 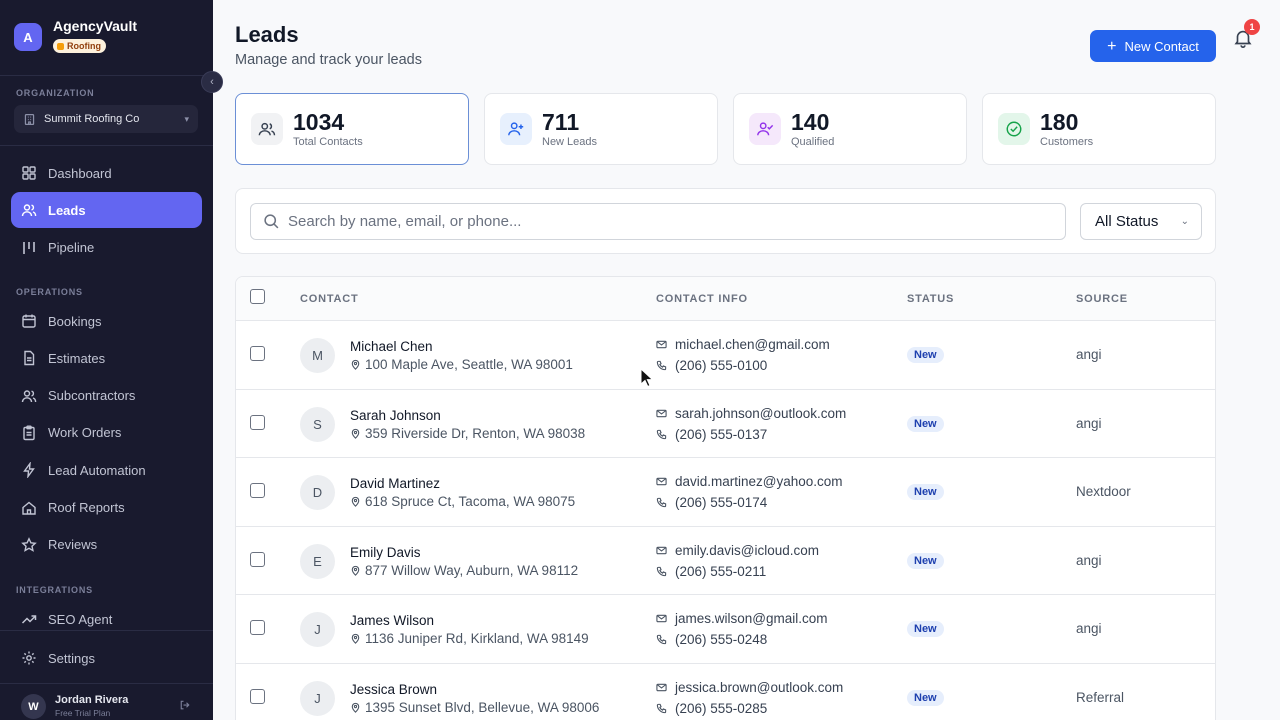 I want to click on sidebar-item-bookings: Bookings, so click(x=106, y=321).